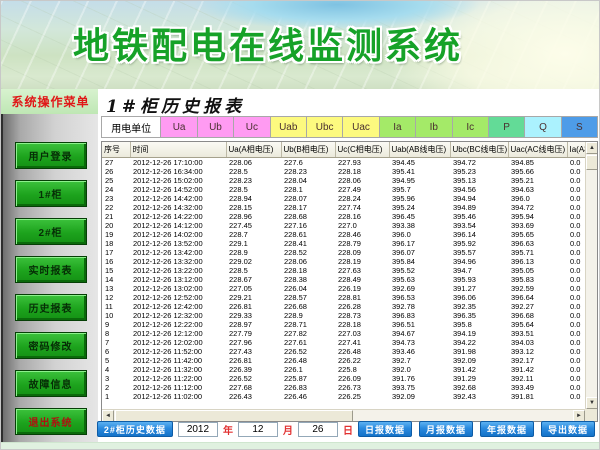  What do you see at coordinates (591, 148) in the screenshot?
I see `scroll-up-icon: ▲` at bounding box center [591, 148].